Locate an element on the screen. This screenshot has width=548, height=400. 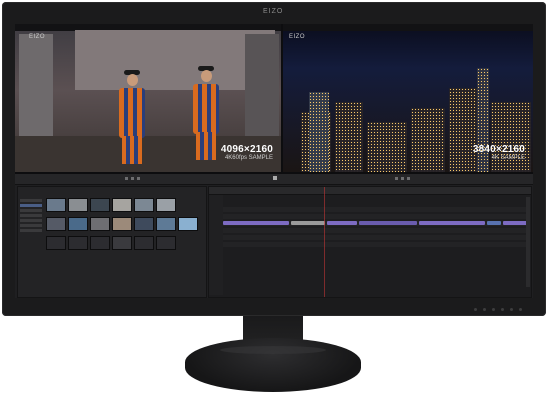
preview-left-logo: EIZO is located at coordinates (37, 37).